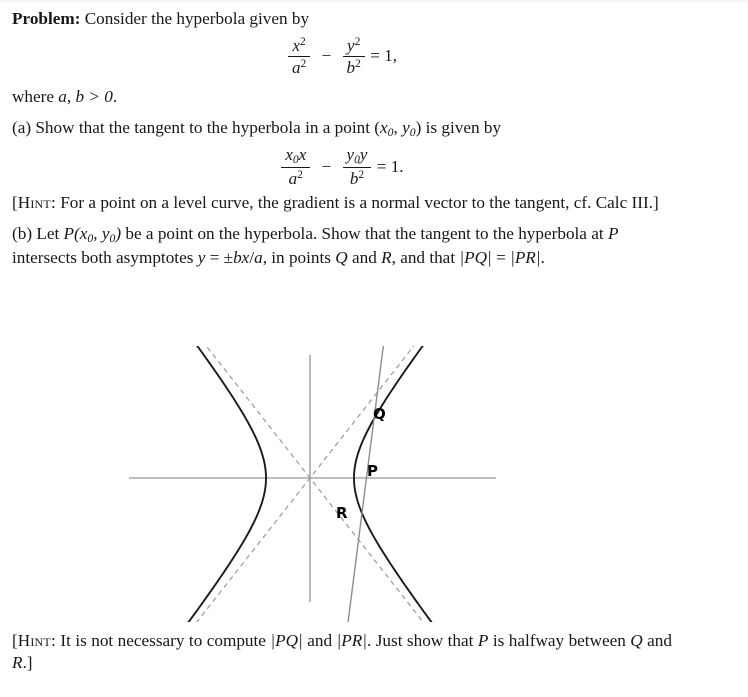 The image size is (748, 697). I want to click on equation-tail: = 1., so click(390, 167).